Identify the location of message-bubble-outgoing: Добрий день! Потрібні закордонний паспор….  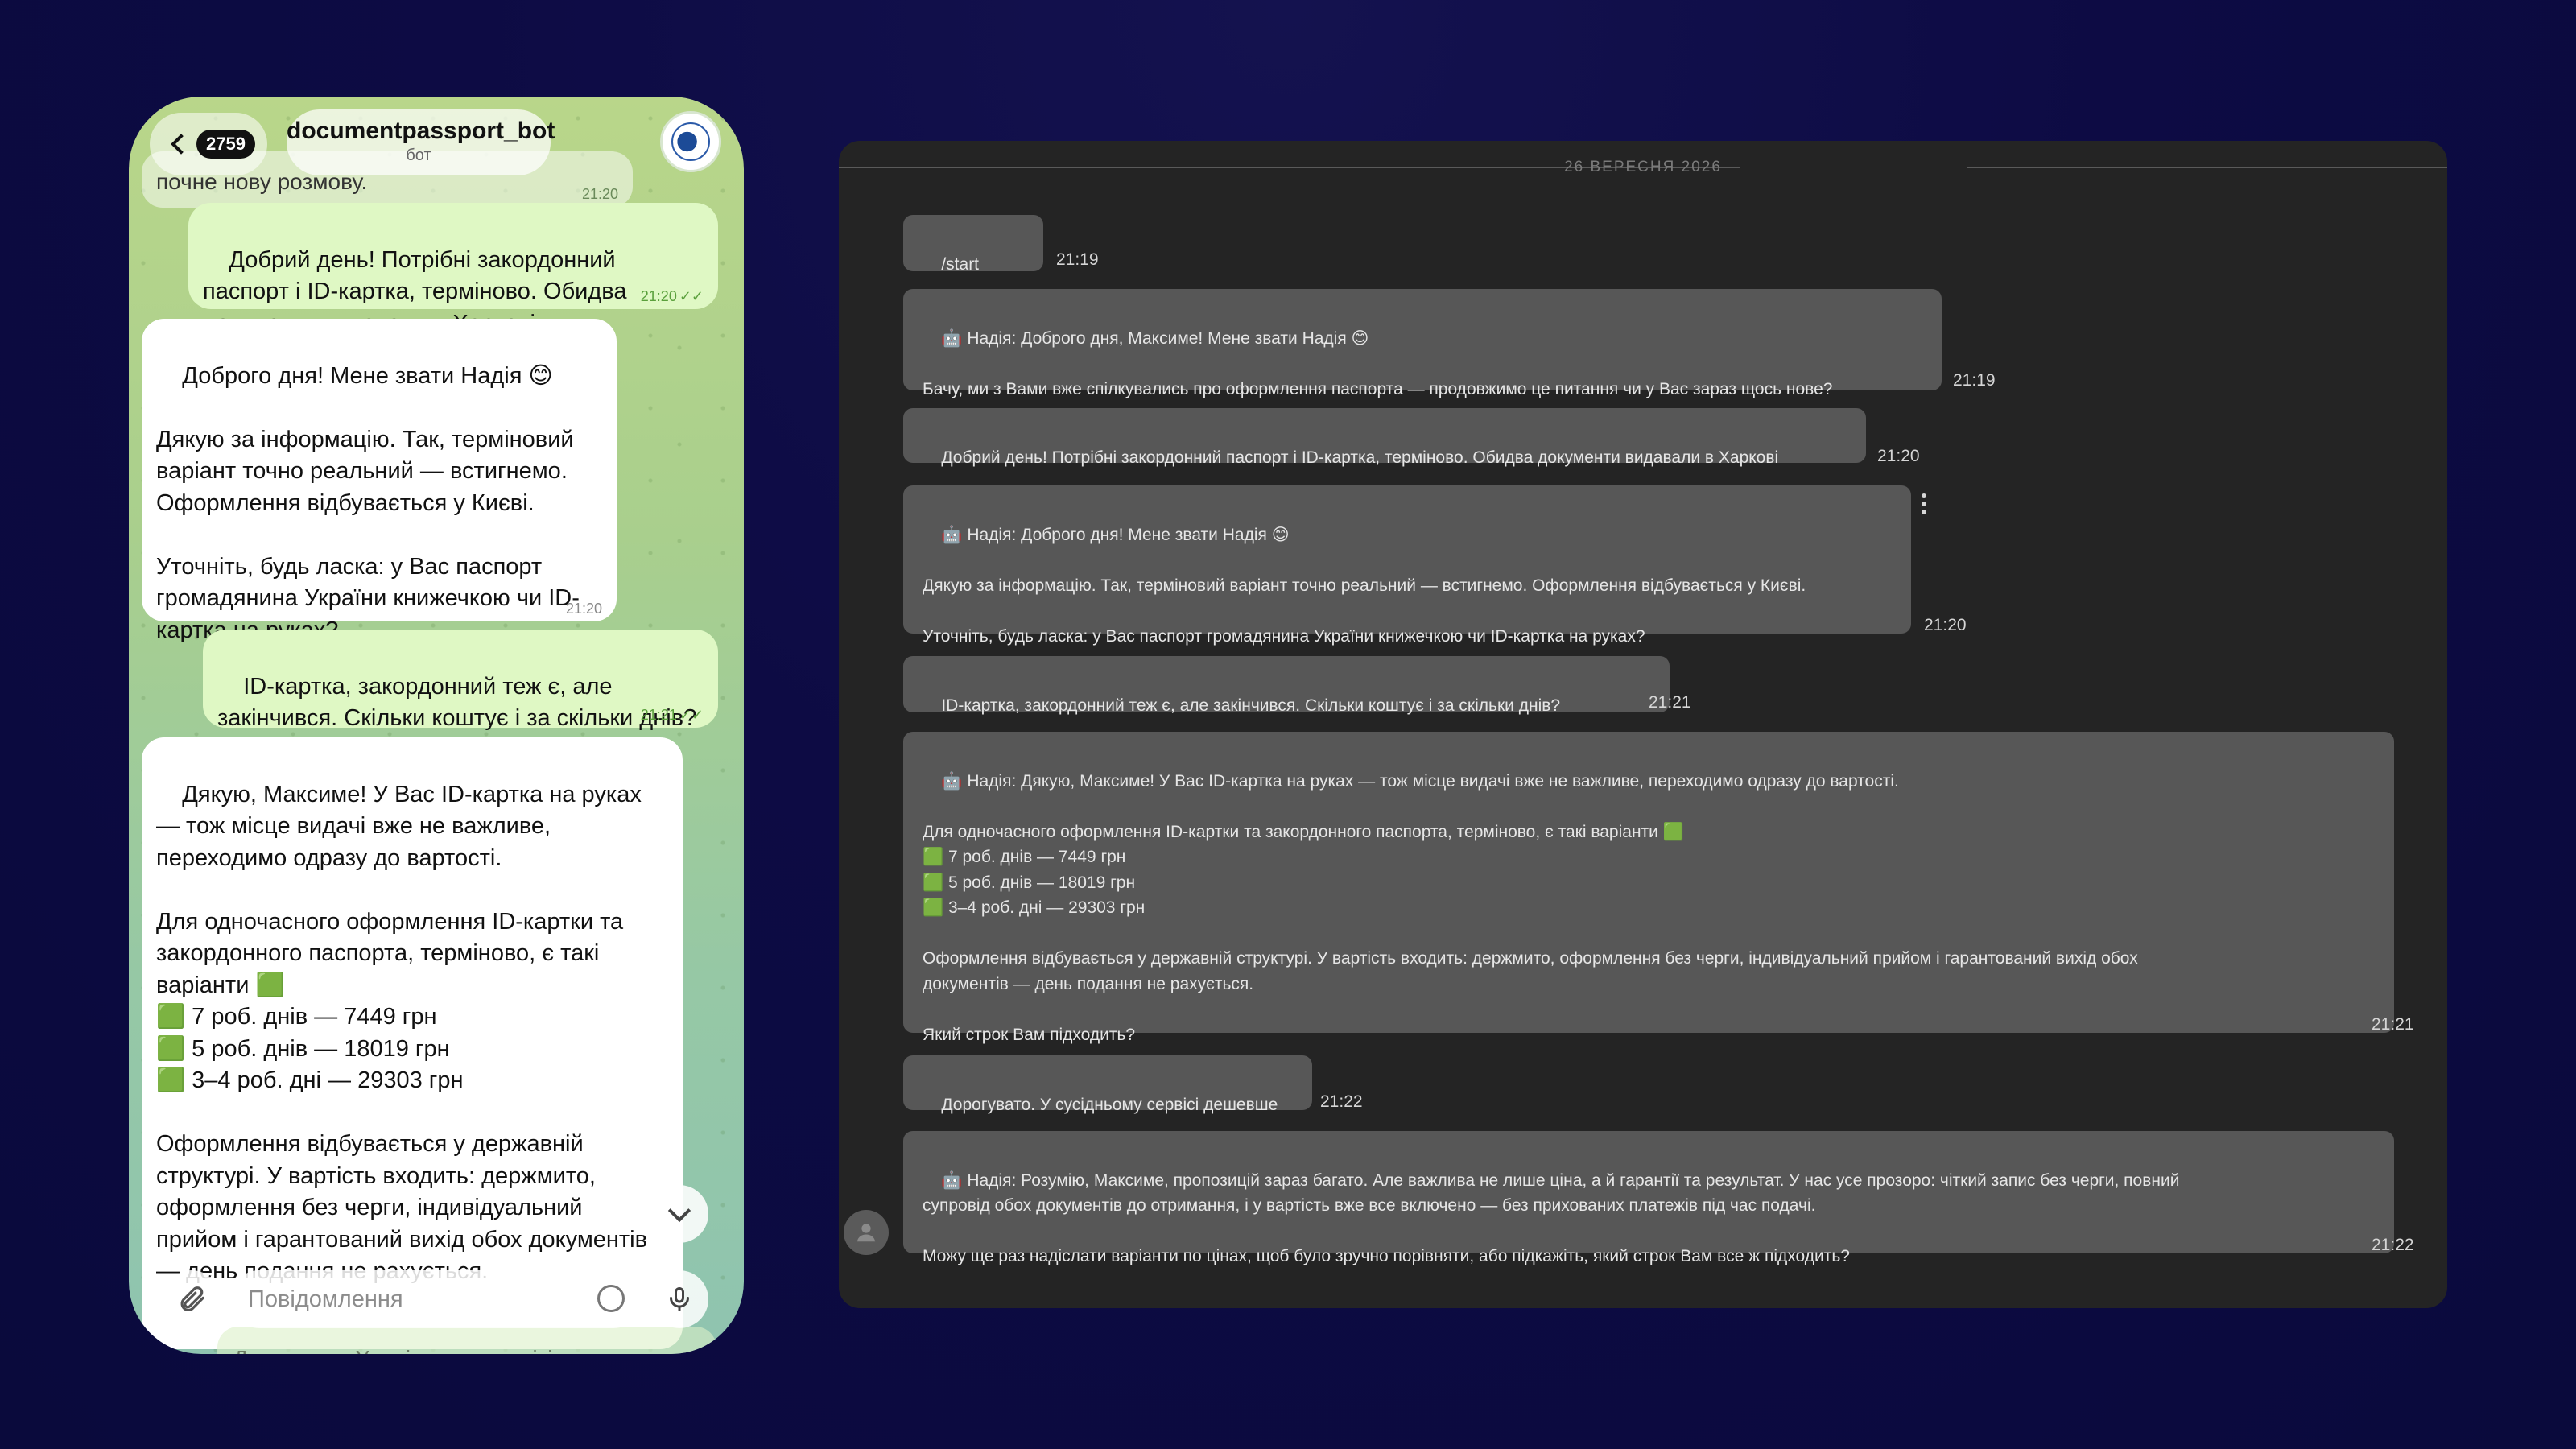
(453, 269).